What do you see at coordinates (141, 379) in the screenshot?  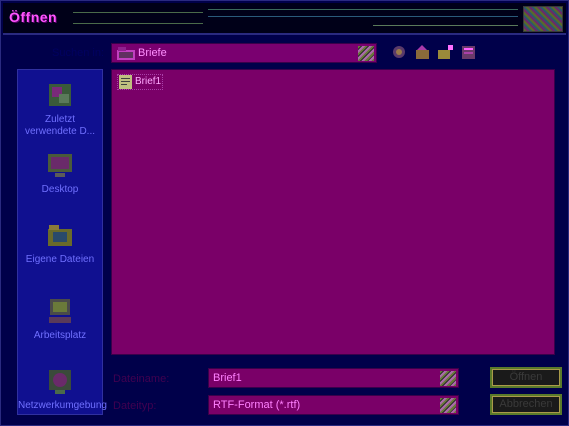 I see `filename-label: Dateiname:` at bounding box center [141, 379].